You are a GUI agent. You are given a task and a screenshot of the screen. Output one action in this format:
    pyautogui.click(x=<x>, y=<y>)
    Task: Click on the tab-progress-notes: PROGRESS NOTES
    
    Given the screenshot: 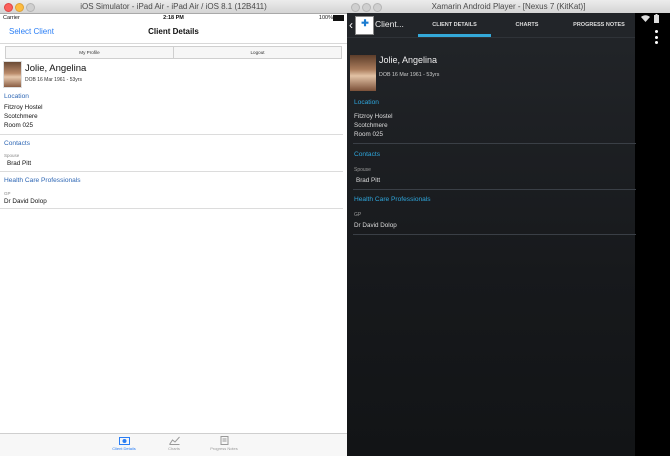 What is the action you would take?
    pyautogui.click(x=599, y=25)
    